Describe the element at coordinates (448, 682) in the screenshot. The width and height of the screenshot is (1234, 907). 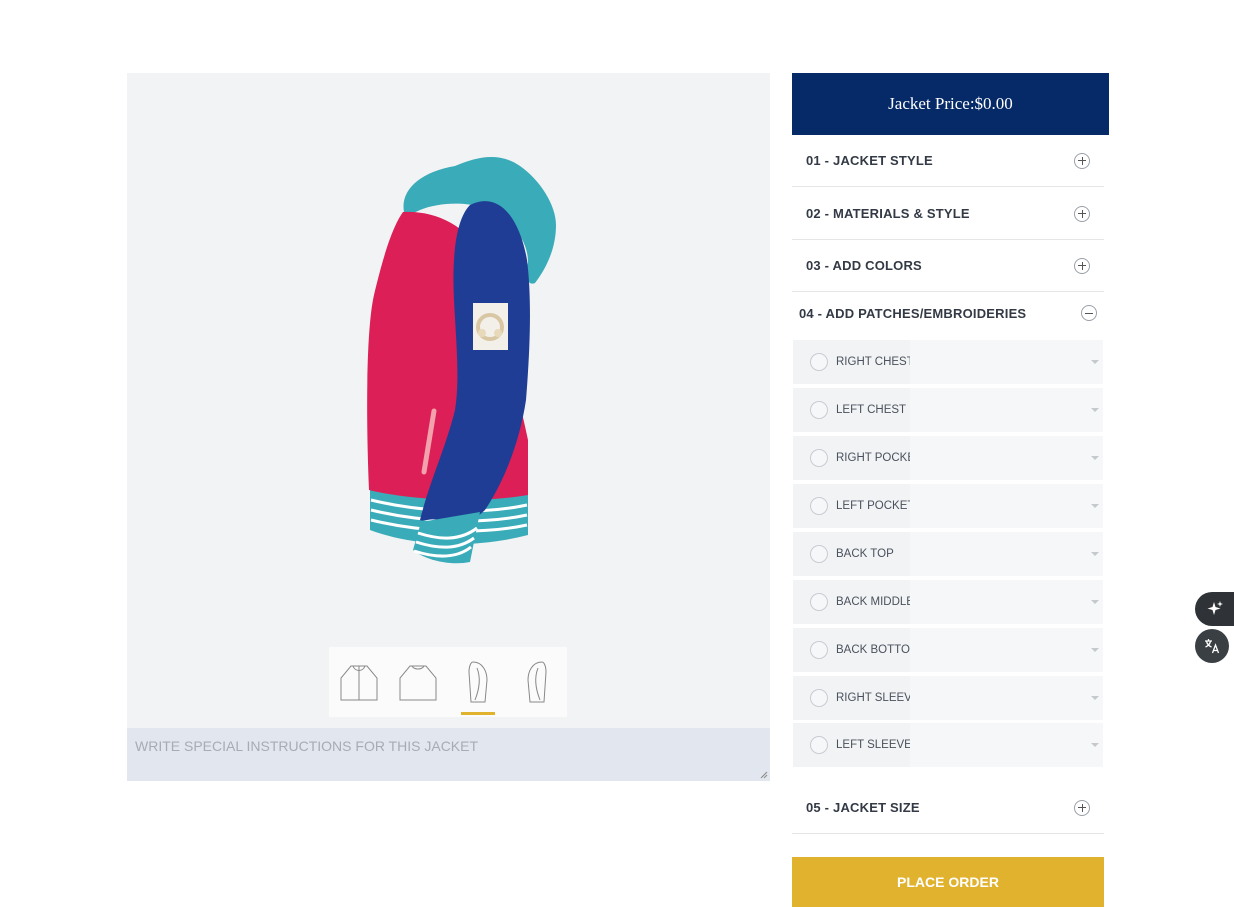
I see `view-thumbnails` at that location.